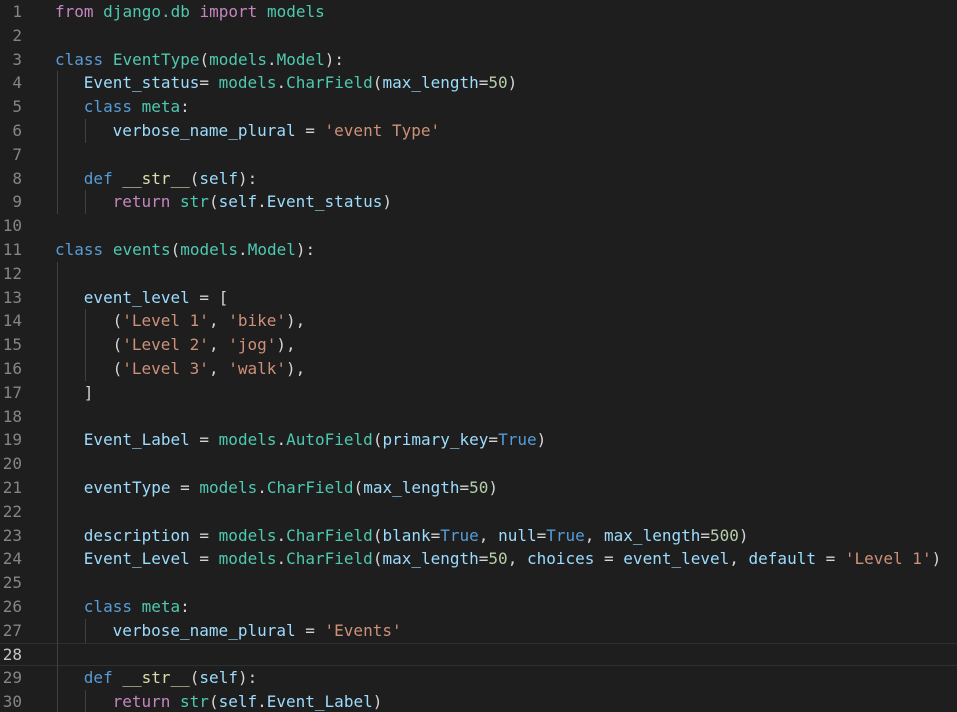  I want to click on code-line: 13 event_level = [, so click(478, 297).